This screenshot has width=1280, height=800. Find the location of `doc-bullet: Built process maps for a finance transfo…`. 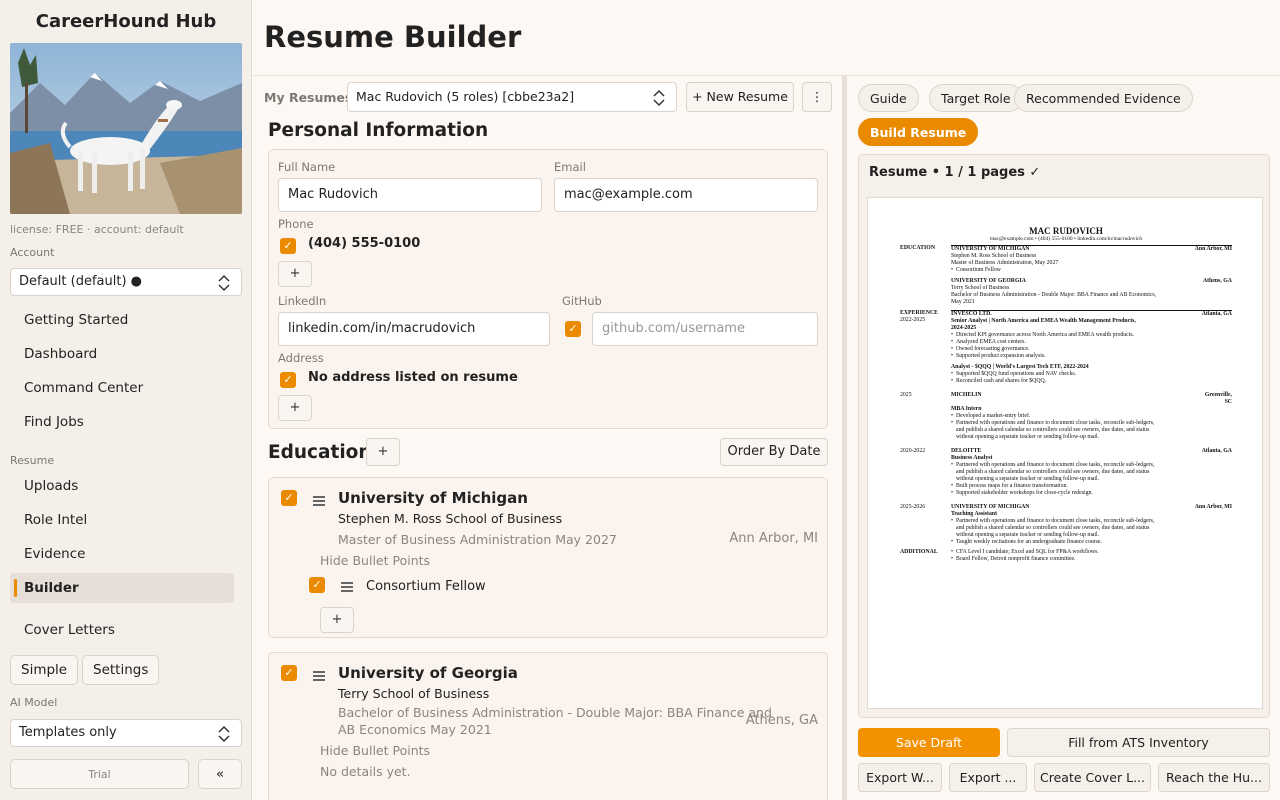

doc-bullet: Built process maps for a finance transfo… is located at coordinates (1091, 486).